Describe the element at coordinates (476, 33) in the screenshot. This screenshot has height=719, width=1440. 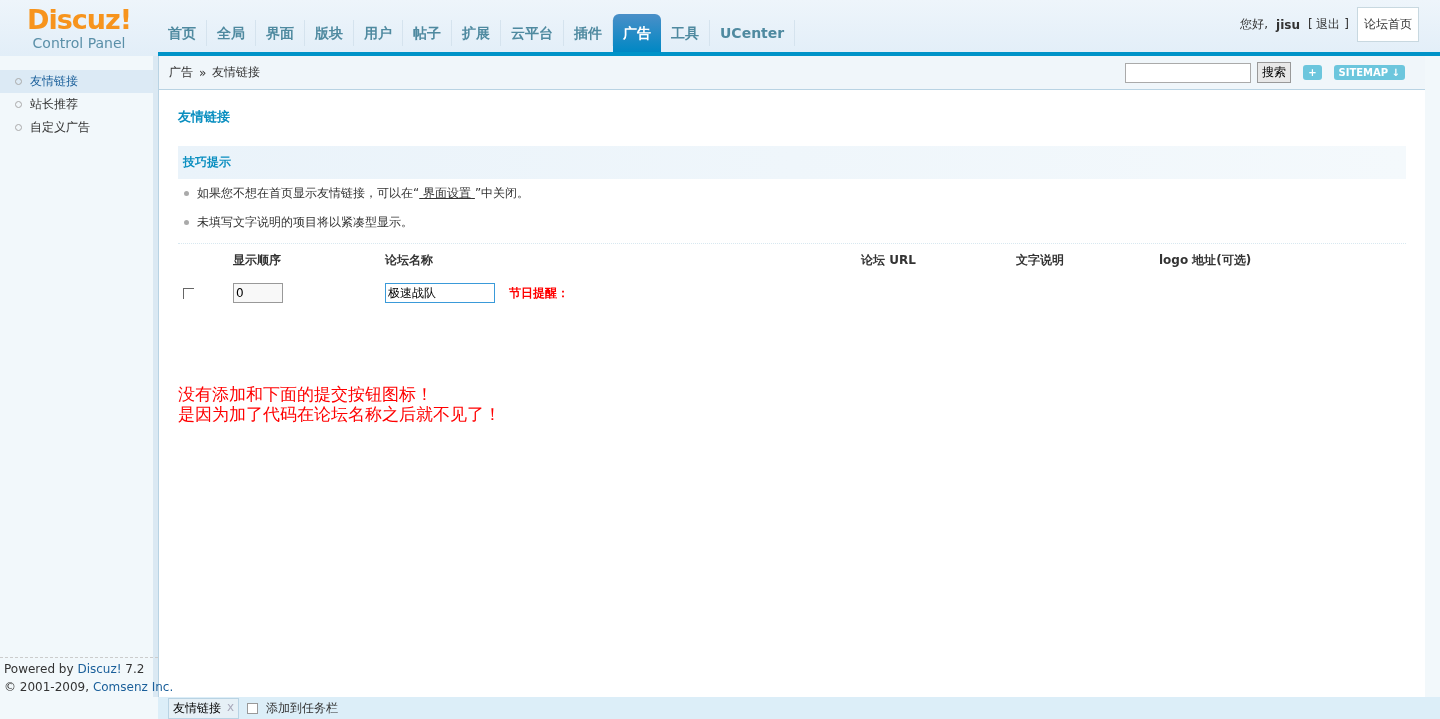
I see `nav-tab: 扩展` at that location.